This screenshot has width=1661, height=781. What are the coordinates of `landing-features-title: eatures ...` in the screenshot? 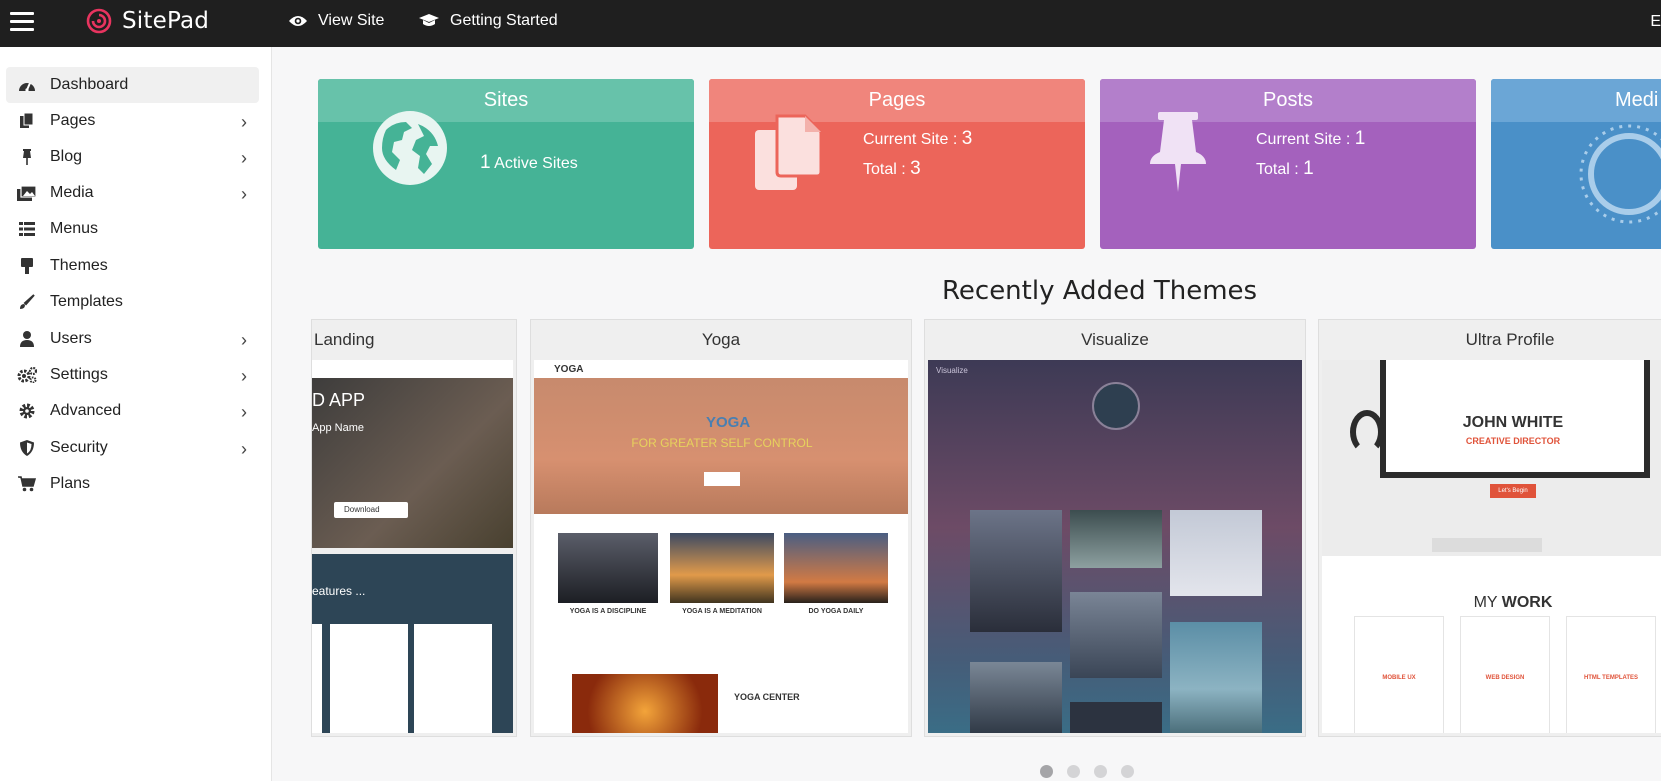 It's located at (339, 591).